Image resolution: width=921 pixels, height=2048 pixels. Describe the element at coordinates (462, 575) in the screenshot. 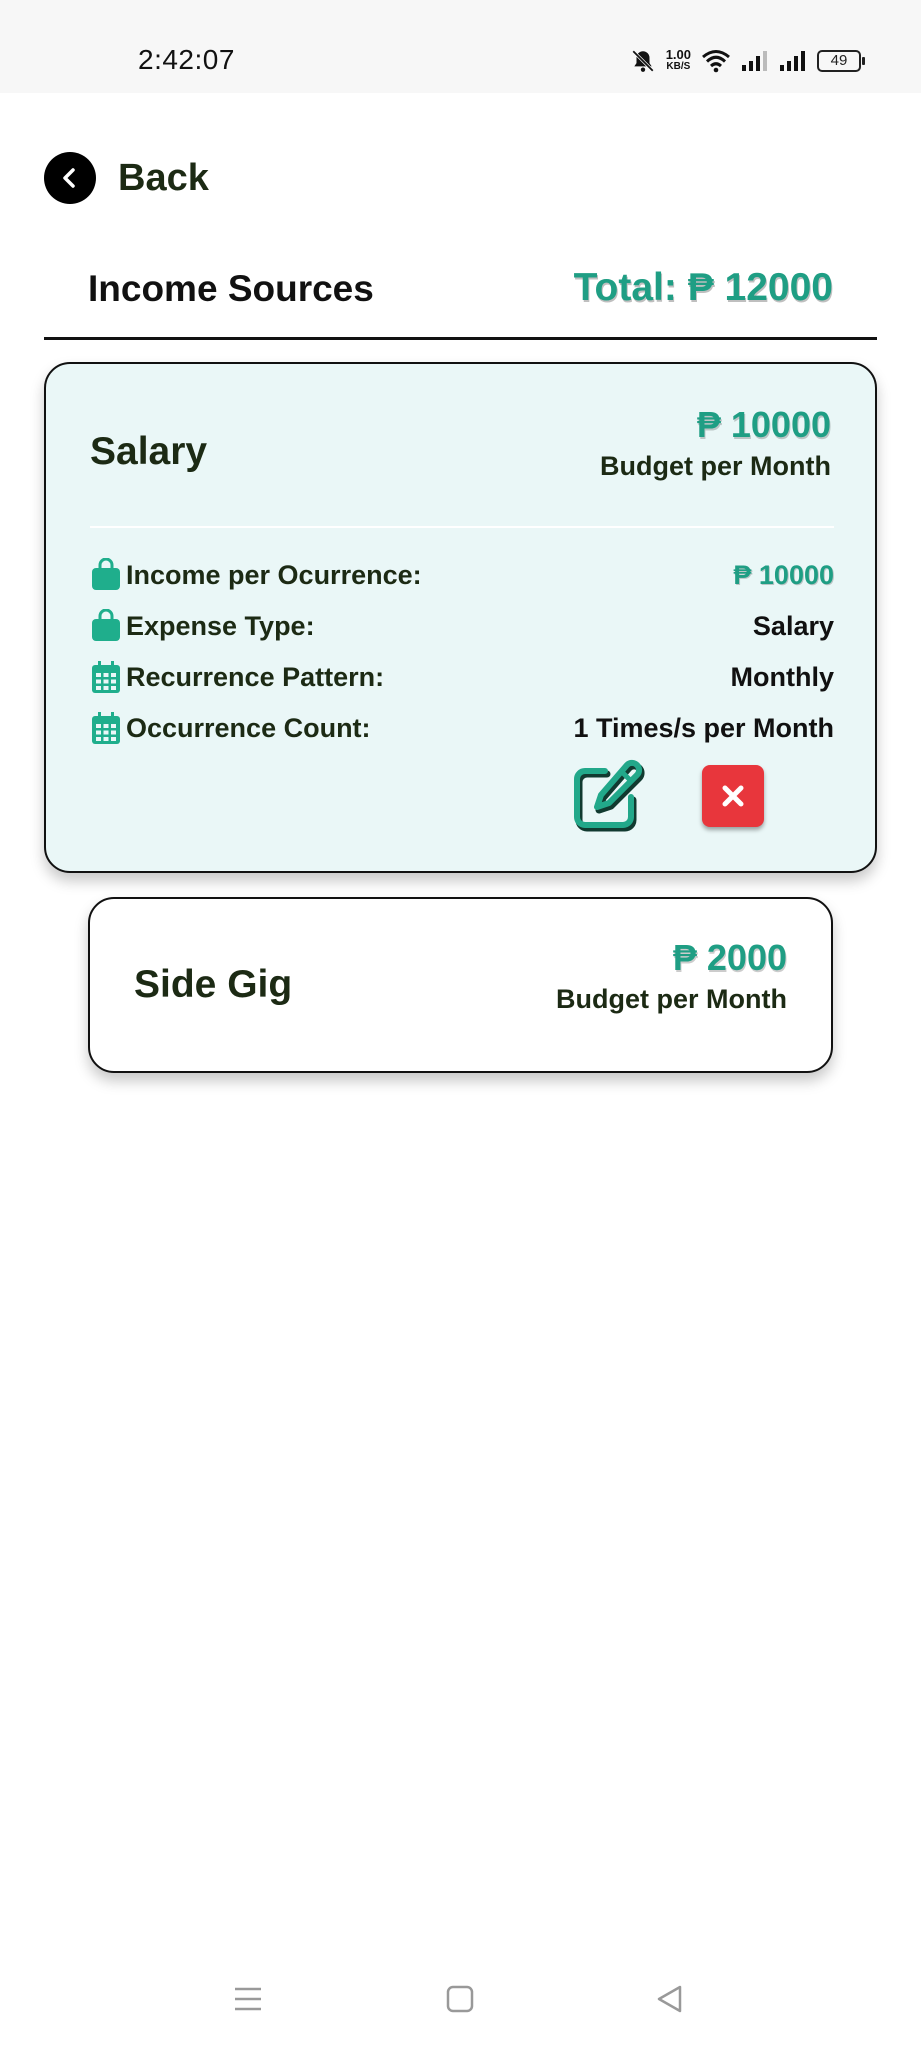

I see `detail-row-income-per-occurrence: Income per Ocurrence: ₱ 10000` at that location.